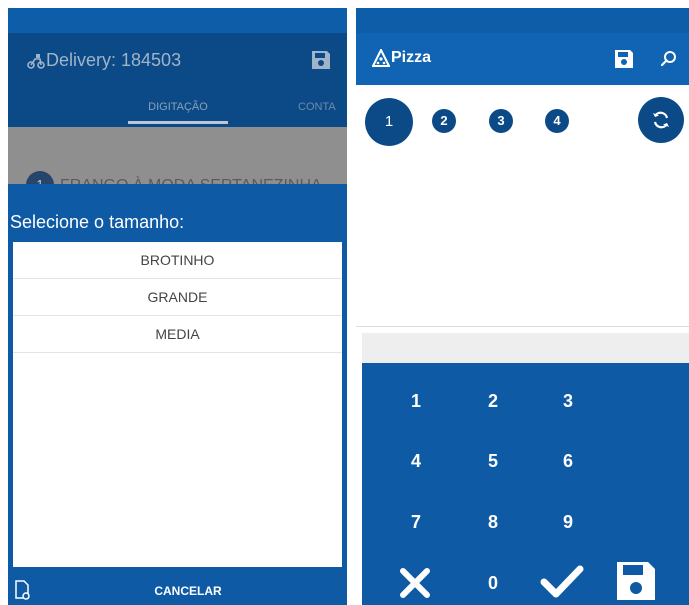 Image resolution: width=689 pixels, height=605 pixels. Describe the element at coordinates (416, 522) in the screenshot. I see `key-7: 7` at that location.